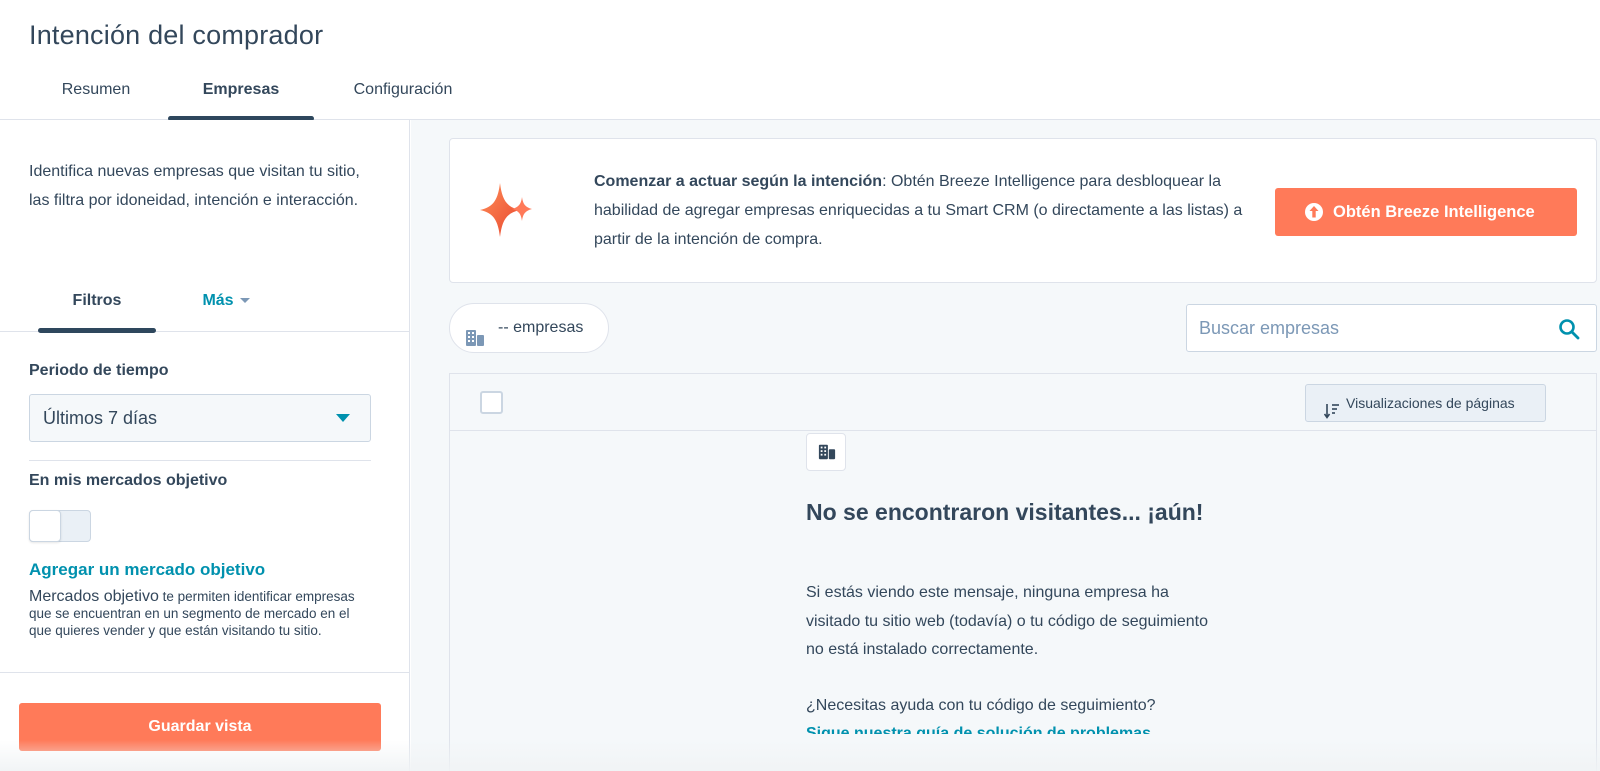 The image size is (1600, 771). What do you see at coordinates (96, 96) in the screenshot?
I see `tab-resumen: Resumen` at bounding box center [96, 96].